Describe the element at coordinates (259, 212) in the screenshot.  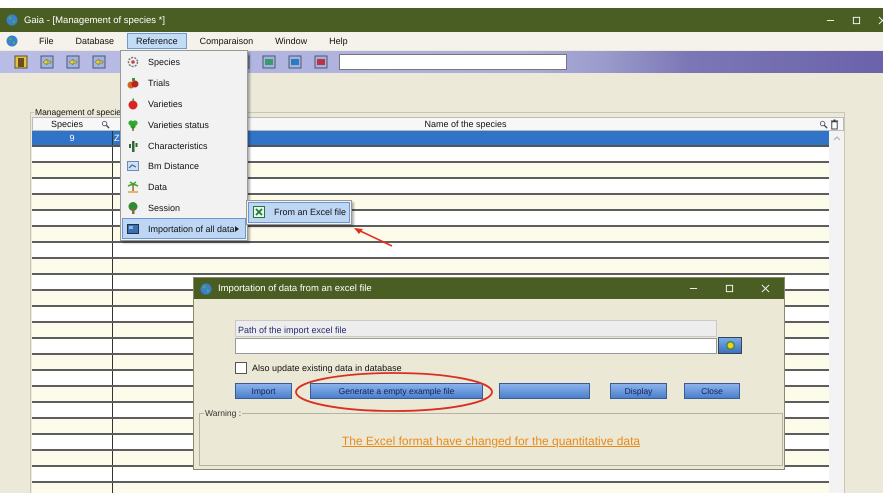
I see `spreadsheet-icon` at that location.